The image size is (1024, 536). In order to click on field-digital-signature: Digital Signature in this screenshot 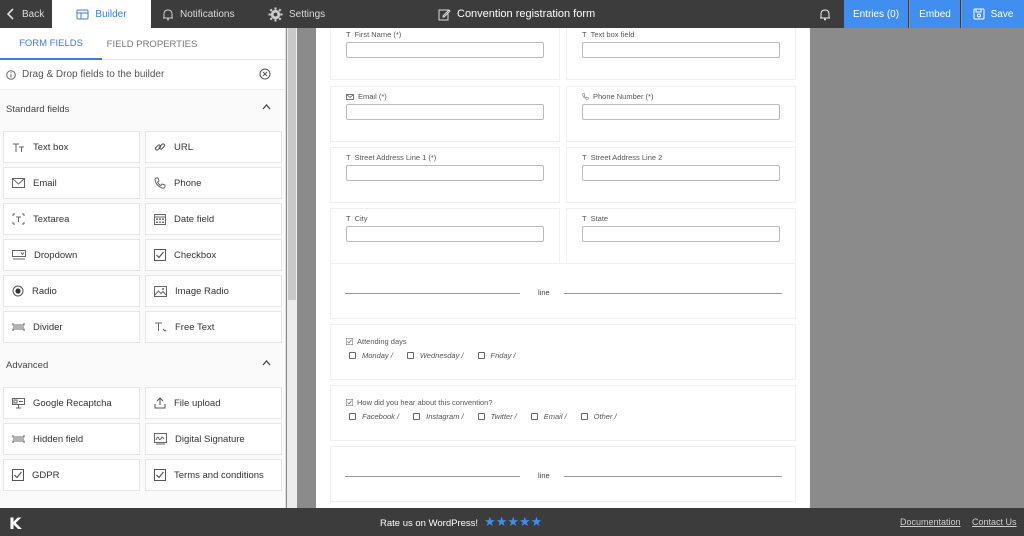, I will do `click(213, 439)`.